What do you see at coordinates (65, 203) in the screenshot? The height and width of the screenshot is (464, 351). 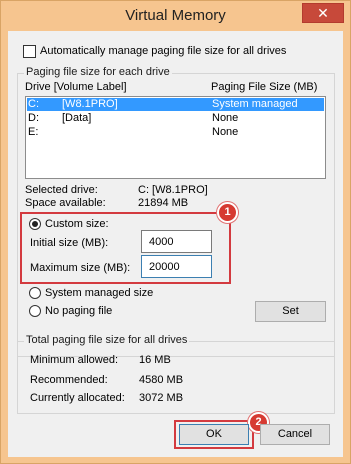 I see `space-available-label: Space available:` at bounding box center [65, 203].